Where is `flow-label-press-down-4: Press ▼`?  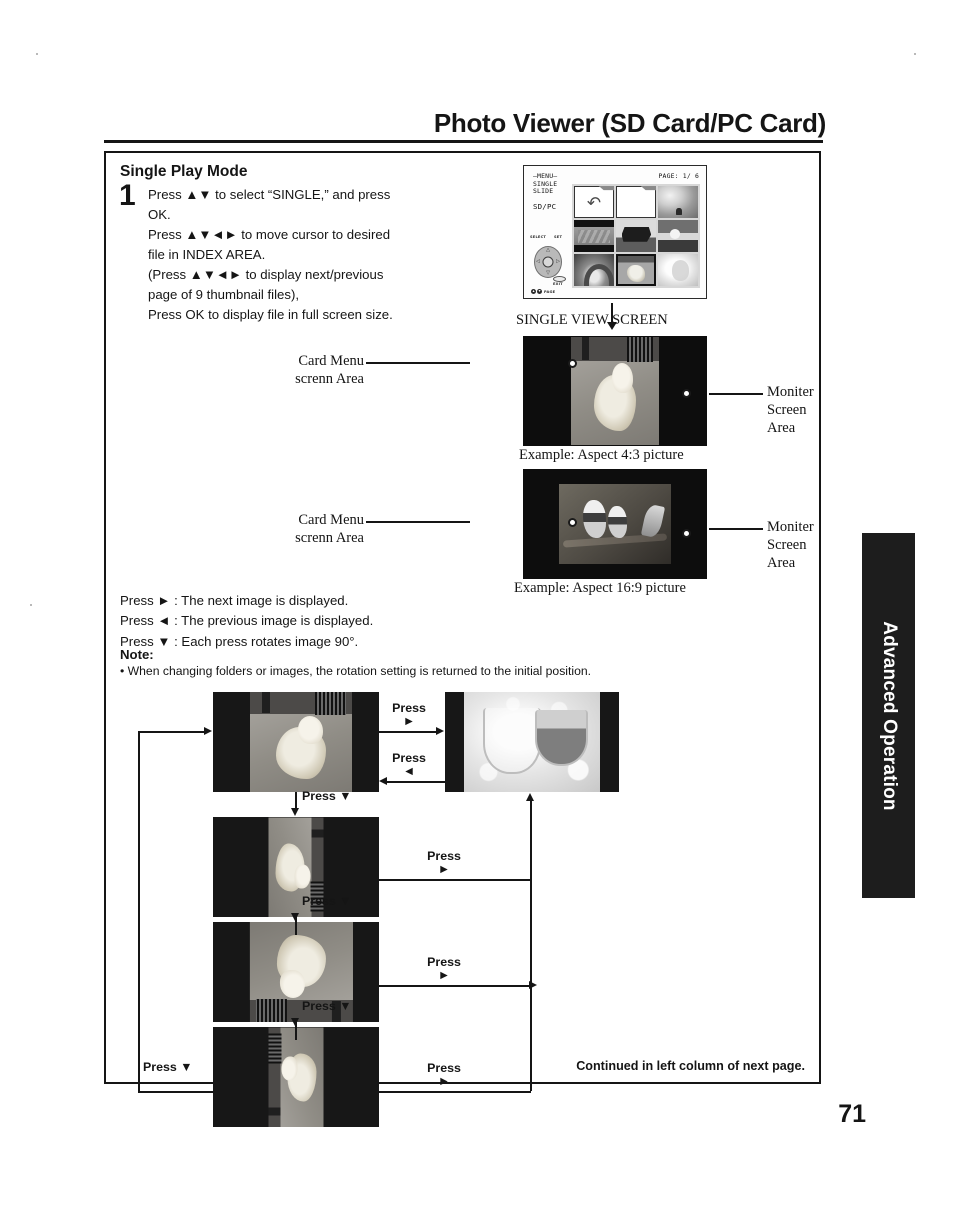 flow-label-press-down-4: Press ▼ is located at coordinates (168, 1067).